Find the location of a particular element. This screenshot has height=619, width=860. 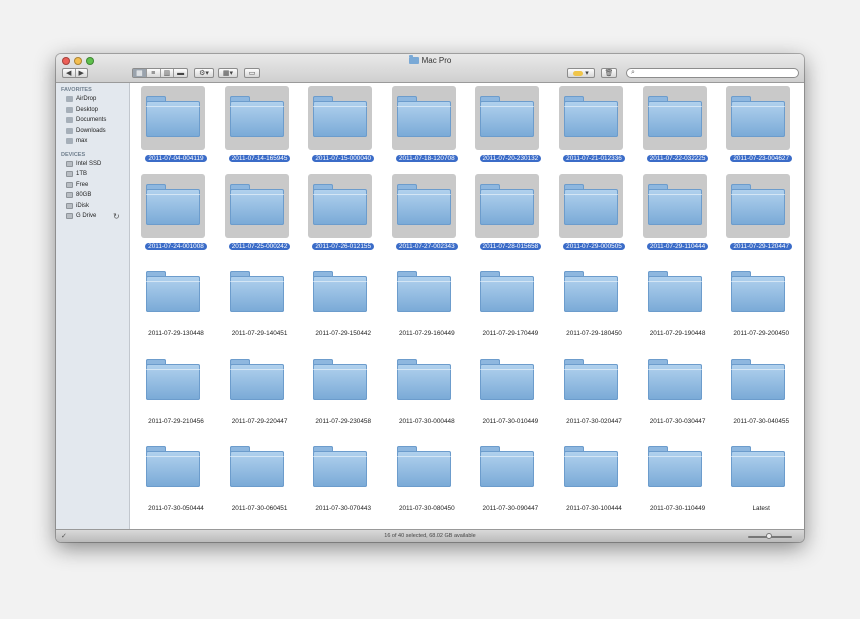

folder-label: 2011-07-30-070443 is located at coordinates (343, 509).